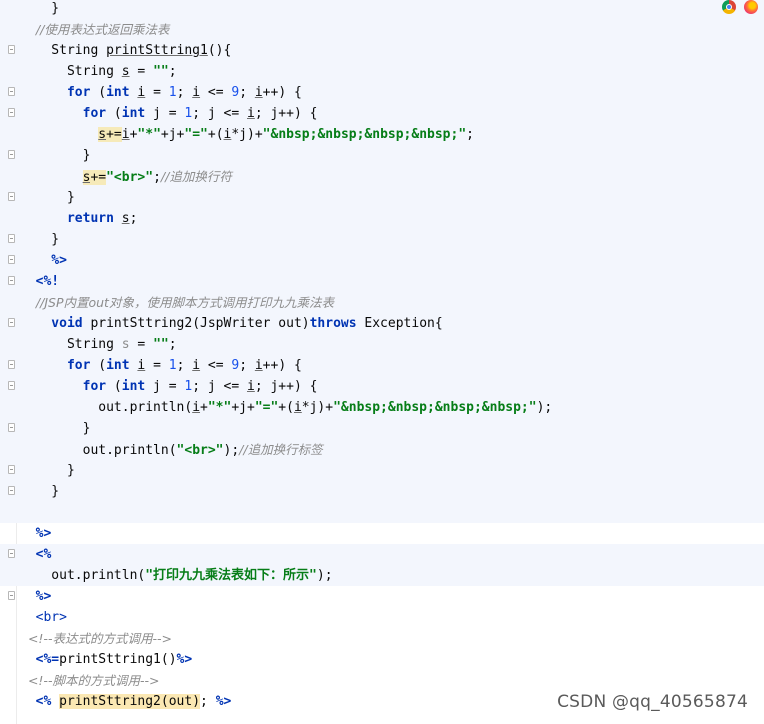 This screenshot has width=764, height=724. What do you see at coordinates (435, 407) in the screenshot?
I see `code-token: "&nbsp;&nbsp;&nbsp;&nbsp;"` at bounding box center [435, 407].